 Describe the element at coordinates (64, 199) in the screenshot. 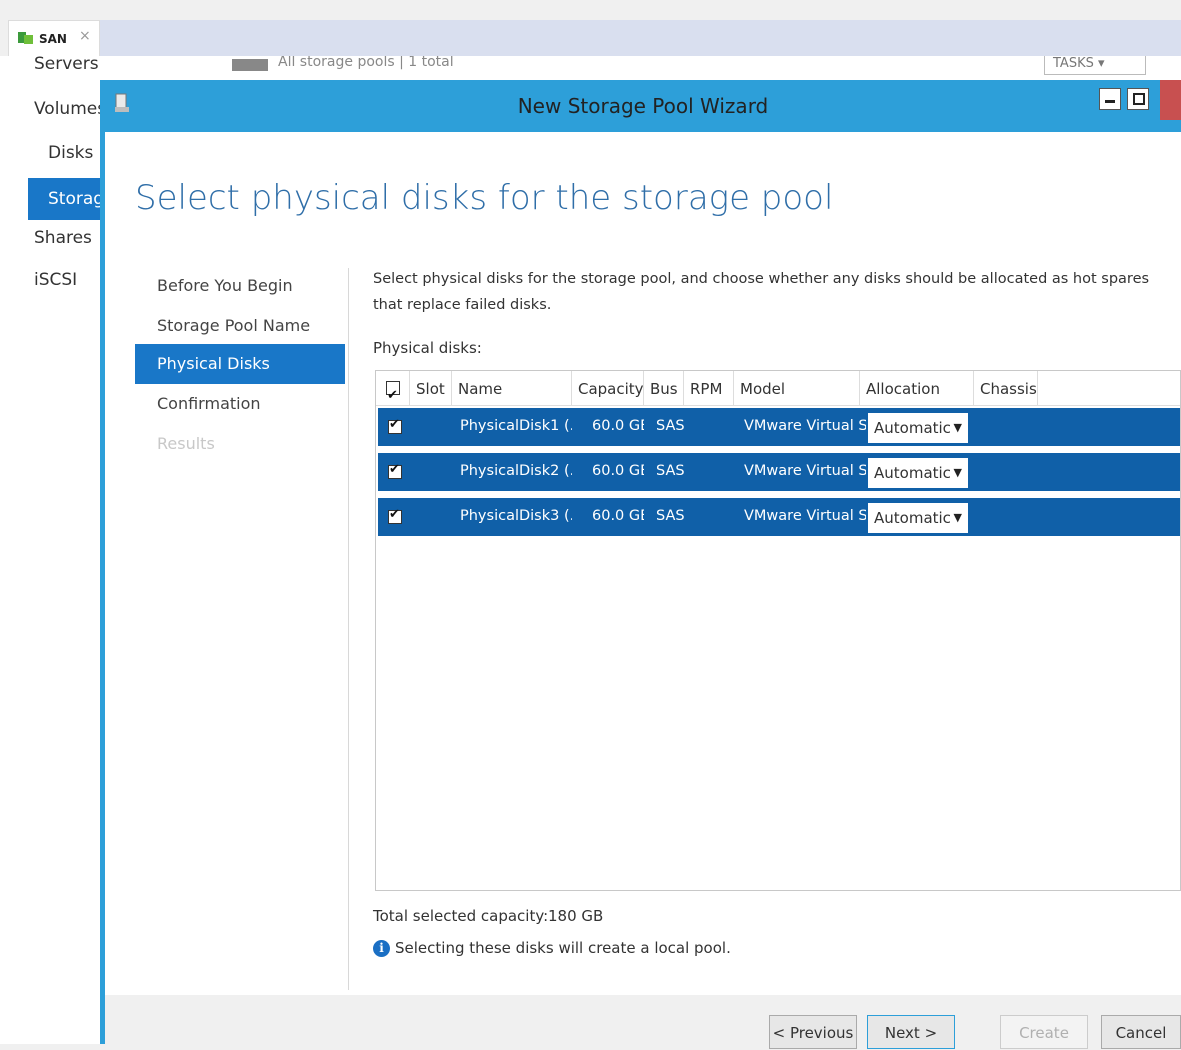

I see `bg-nav-item-storage-pools: Storag` at that location.